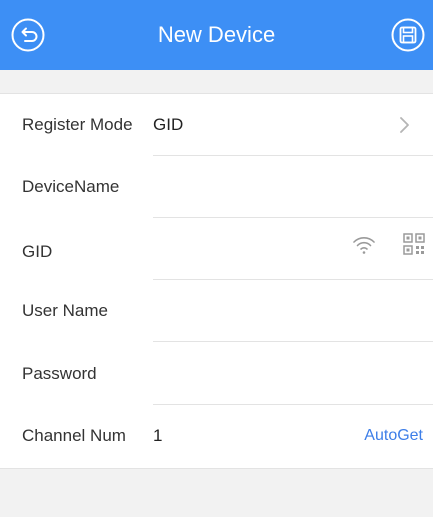 The height and width of the screenshot is (517, 433). Describe the element at coordinates (37, 251) in the screenshot. I see `gid-label: GID` at that location.